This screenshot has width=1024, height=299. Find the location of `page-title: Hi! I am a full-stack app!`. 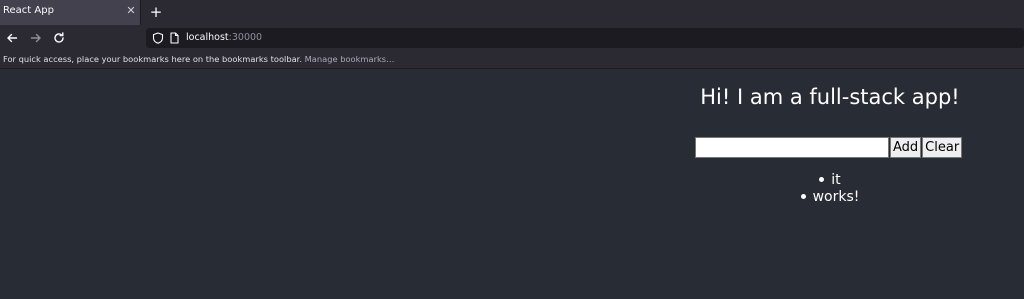

page-title: Hi! I am a full-stack app! is located at coordinates (830, 97).